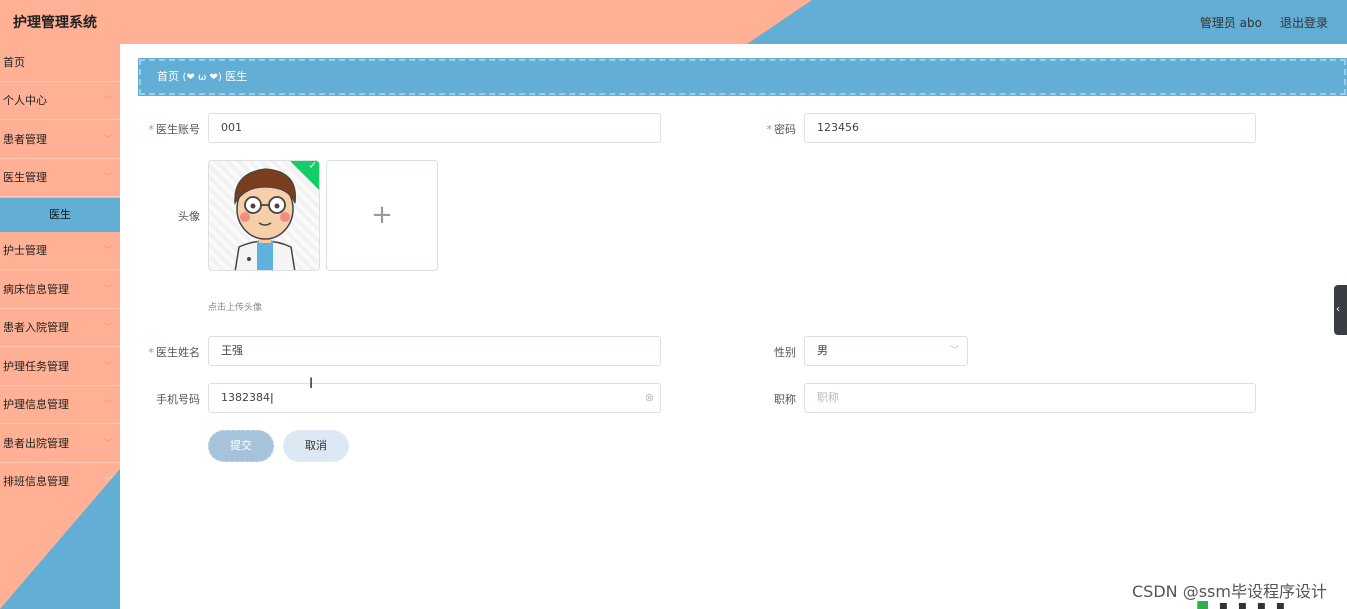 This screenshot has width=1347, height=609. Describe the element at coordinates (178, 399) in the screenshot. I see `phone-label: 手机号码` at that location.